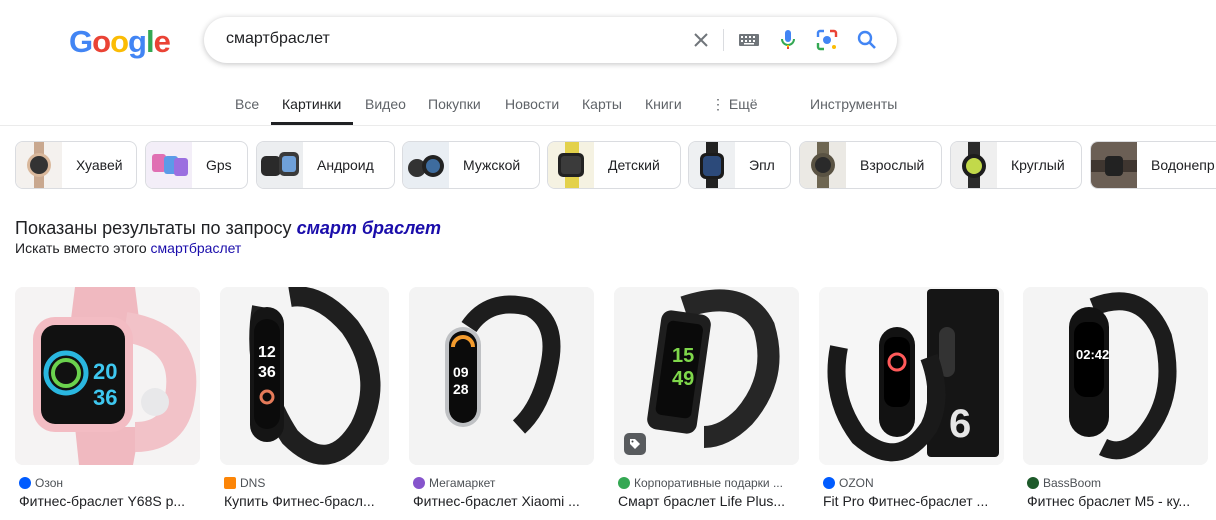  What do you see at coordinates (892, 165) in the screenshot?
I see `chip-label: Взрослый` at bounding box center [892, 165].